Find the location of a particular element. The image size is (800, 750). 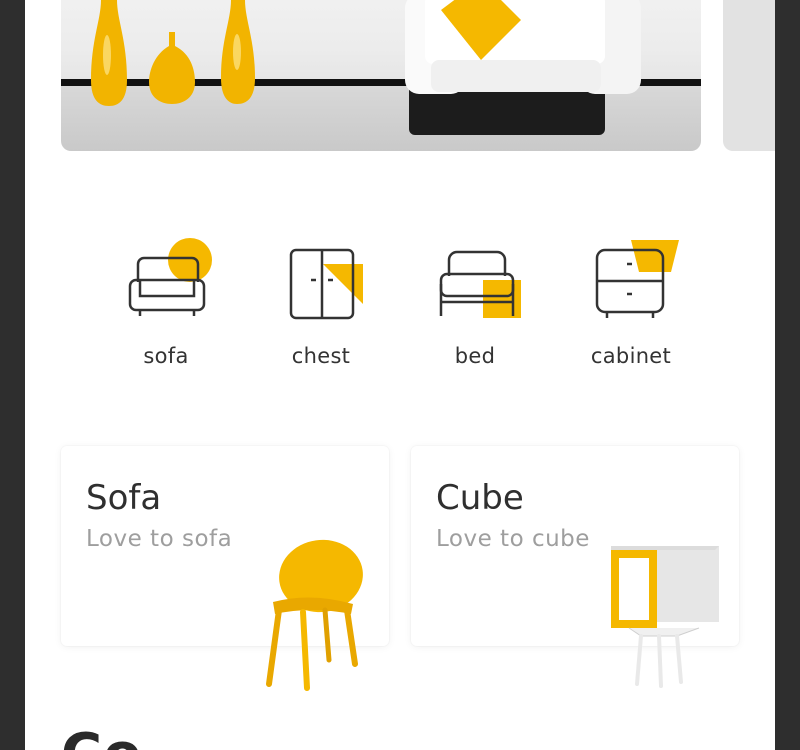

sofa-icon is located at coordinates (170, 277).